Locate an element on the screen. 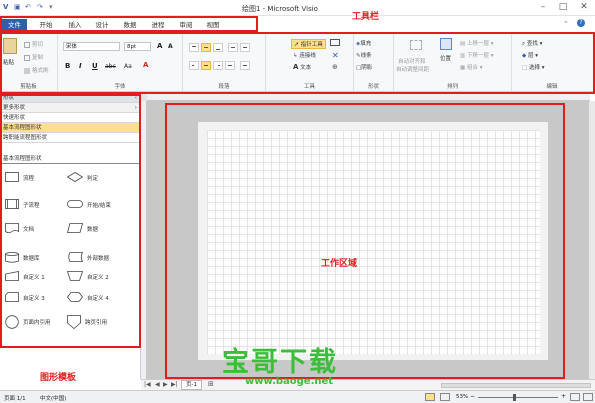 This screenshot has height=403, width=595. pointer-tool-button: ➚ 指针工具 is located at coordinates (308, 44).